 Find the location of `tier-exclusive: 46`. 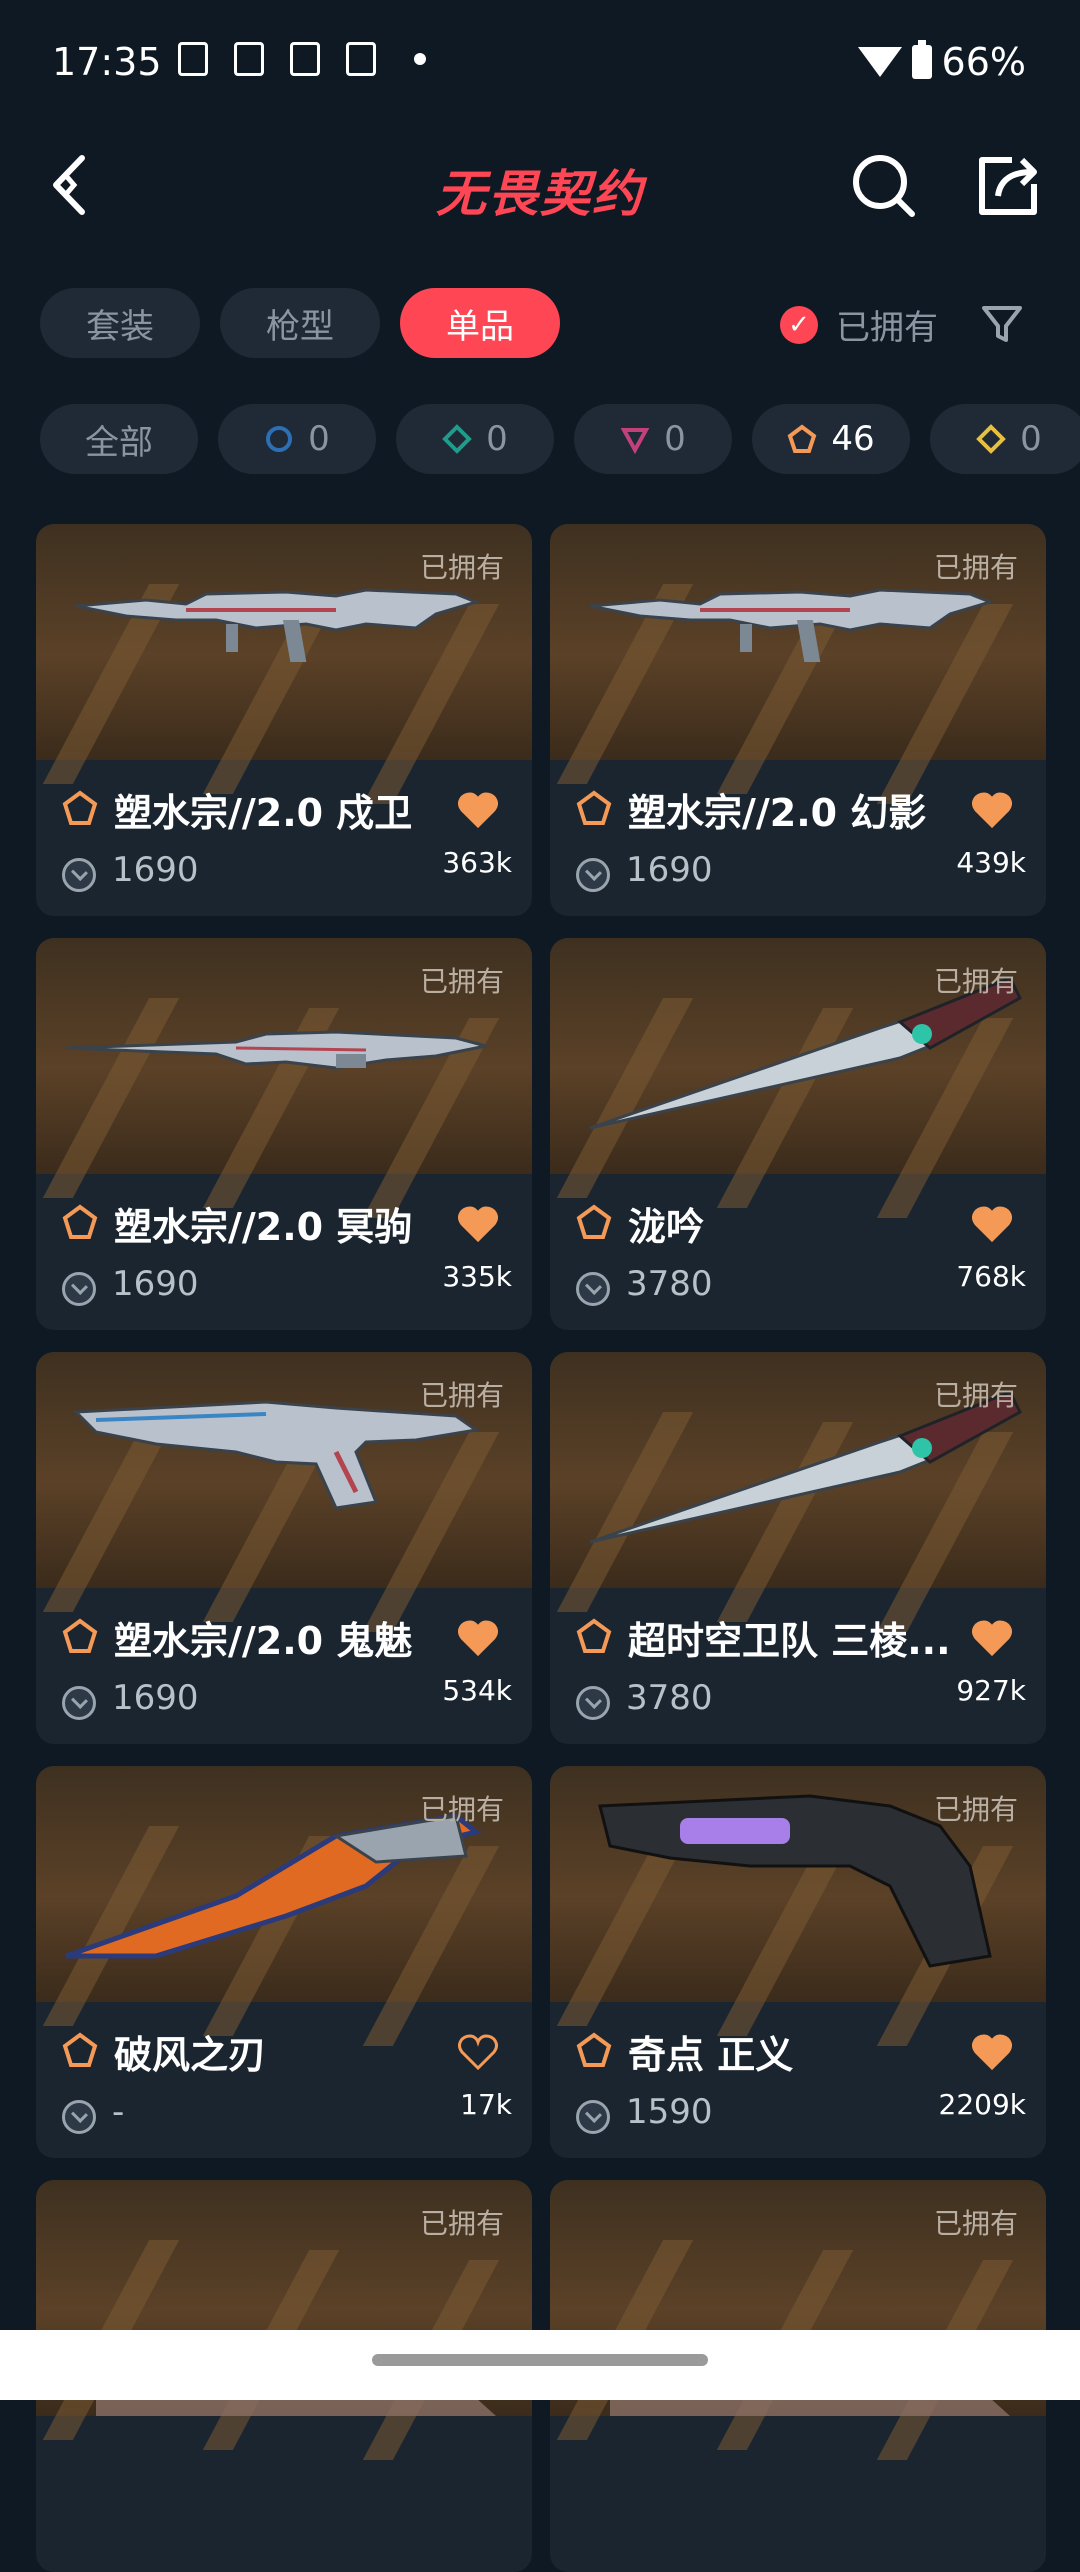

tier-exclusive: 46 is located at coordinates (831, 439).